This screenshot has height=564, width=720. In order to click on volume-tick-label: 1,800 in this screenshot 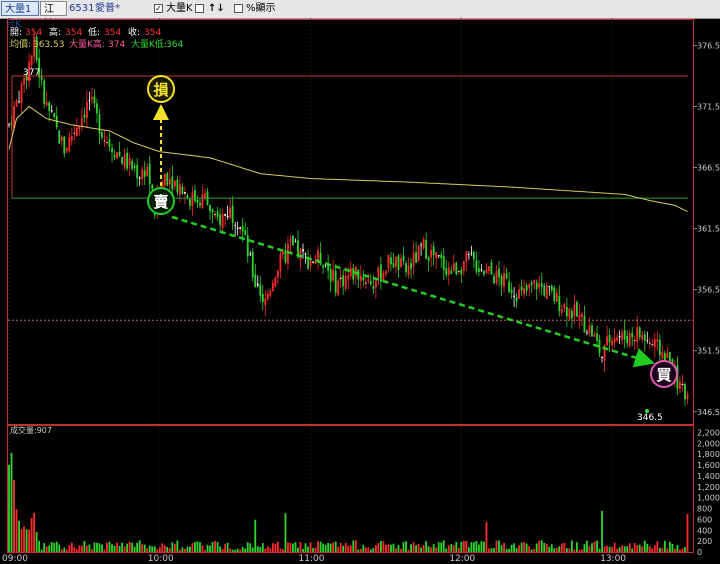, I will do `click(708, 454)`.